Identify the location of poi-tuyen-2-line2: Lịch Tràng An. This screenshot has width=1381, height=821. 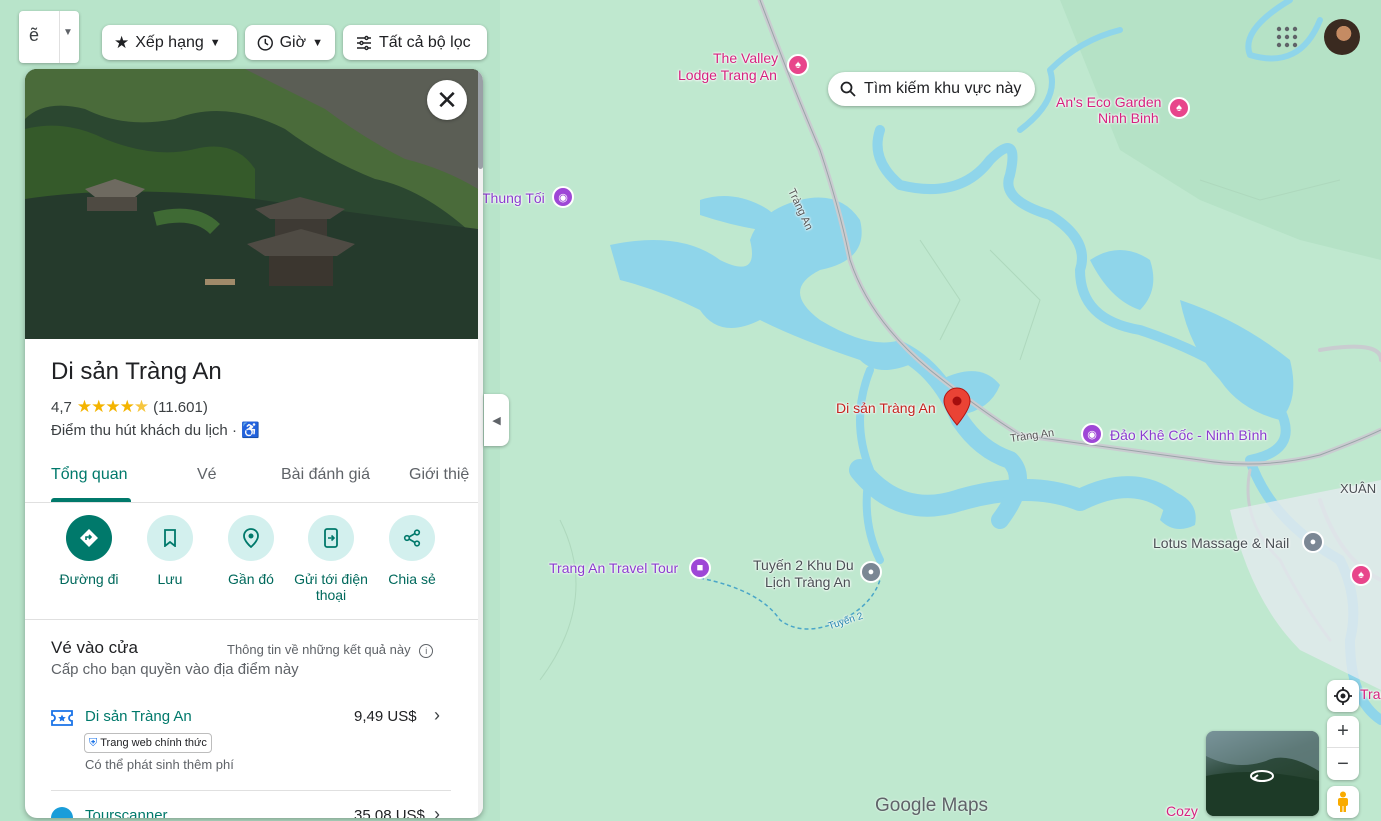
(808, 582).